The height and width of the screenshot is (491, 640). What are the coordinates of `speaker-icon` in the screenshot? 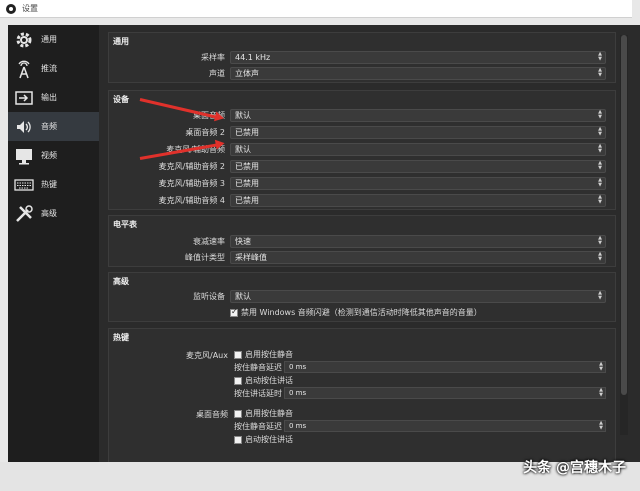 It's located at (24, 127).